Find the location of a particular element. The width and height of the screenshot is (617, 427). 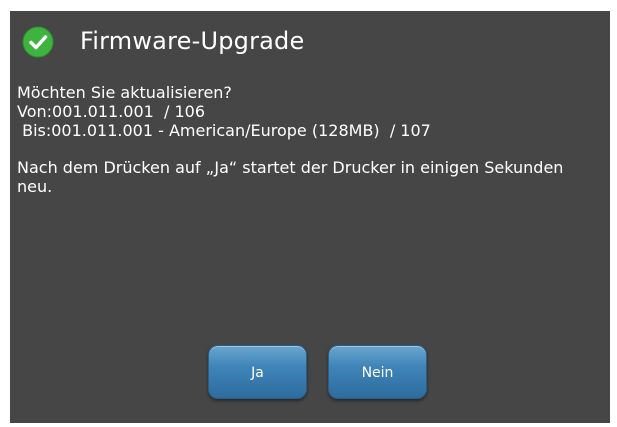

dialog-title: Firmware-Upgrade is located at coordinates (192, 41).